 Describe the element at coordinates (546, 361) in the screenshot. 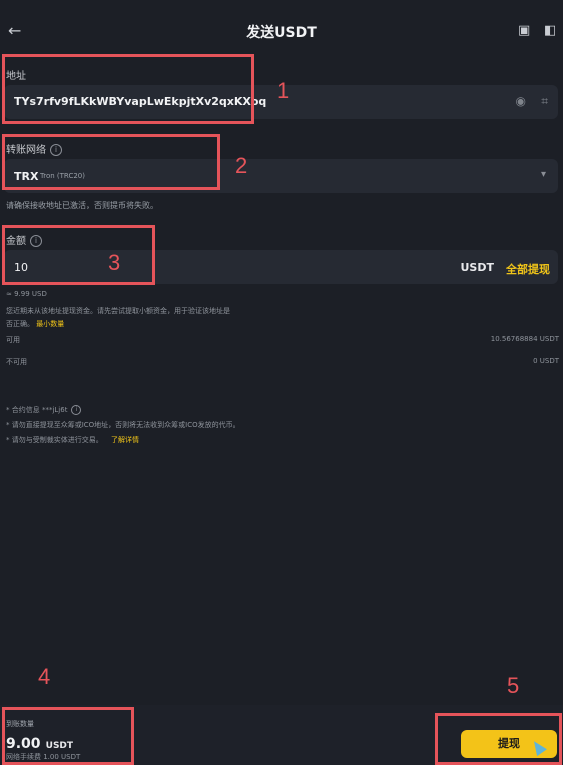

I see `unavailable-value: 0 USDT` at that location.